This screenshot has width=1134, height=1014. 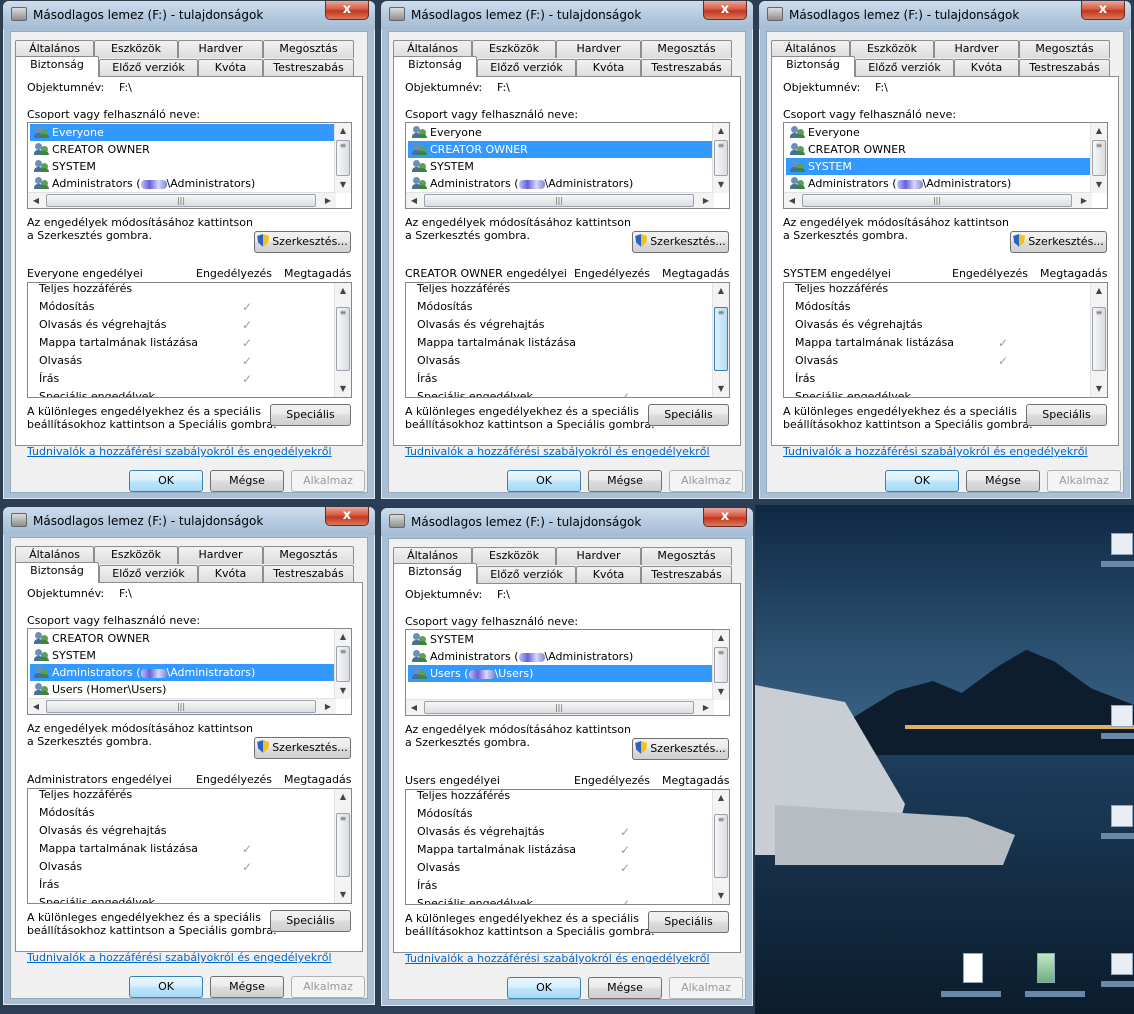 I want to click on list-item: Users (\Users), so click(x=561, y=673).